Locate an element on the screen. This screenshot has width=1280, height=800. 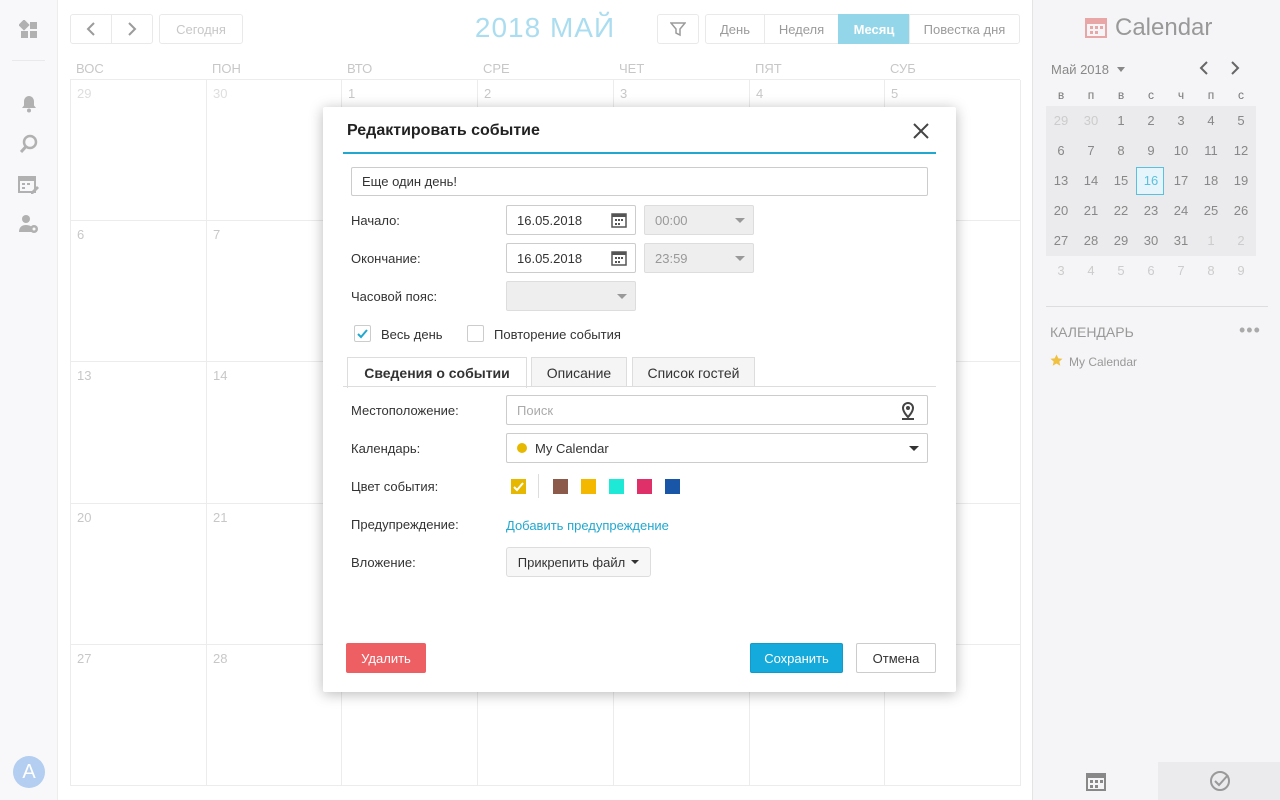
mini-weekday: в is located at coordinates (1061, 95).